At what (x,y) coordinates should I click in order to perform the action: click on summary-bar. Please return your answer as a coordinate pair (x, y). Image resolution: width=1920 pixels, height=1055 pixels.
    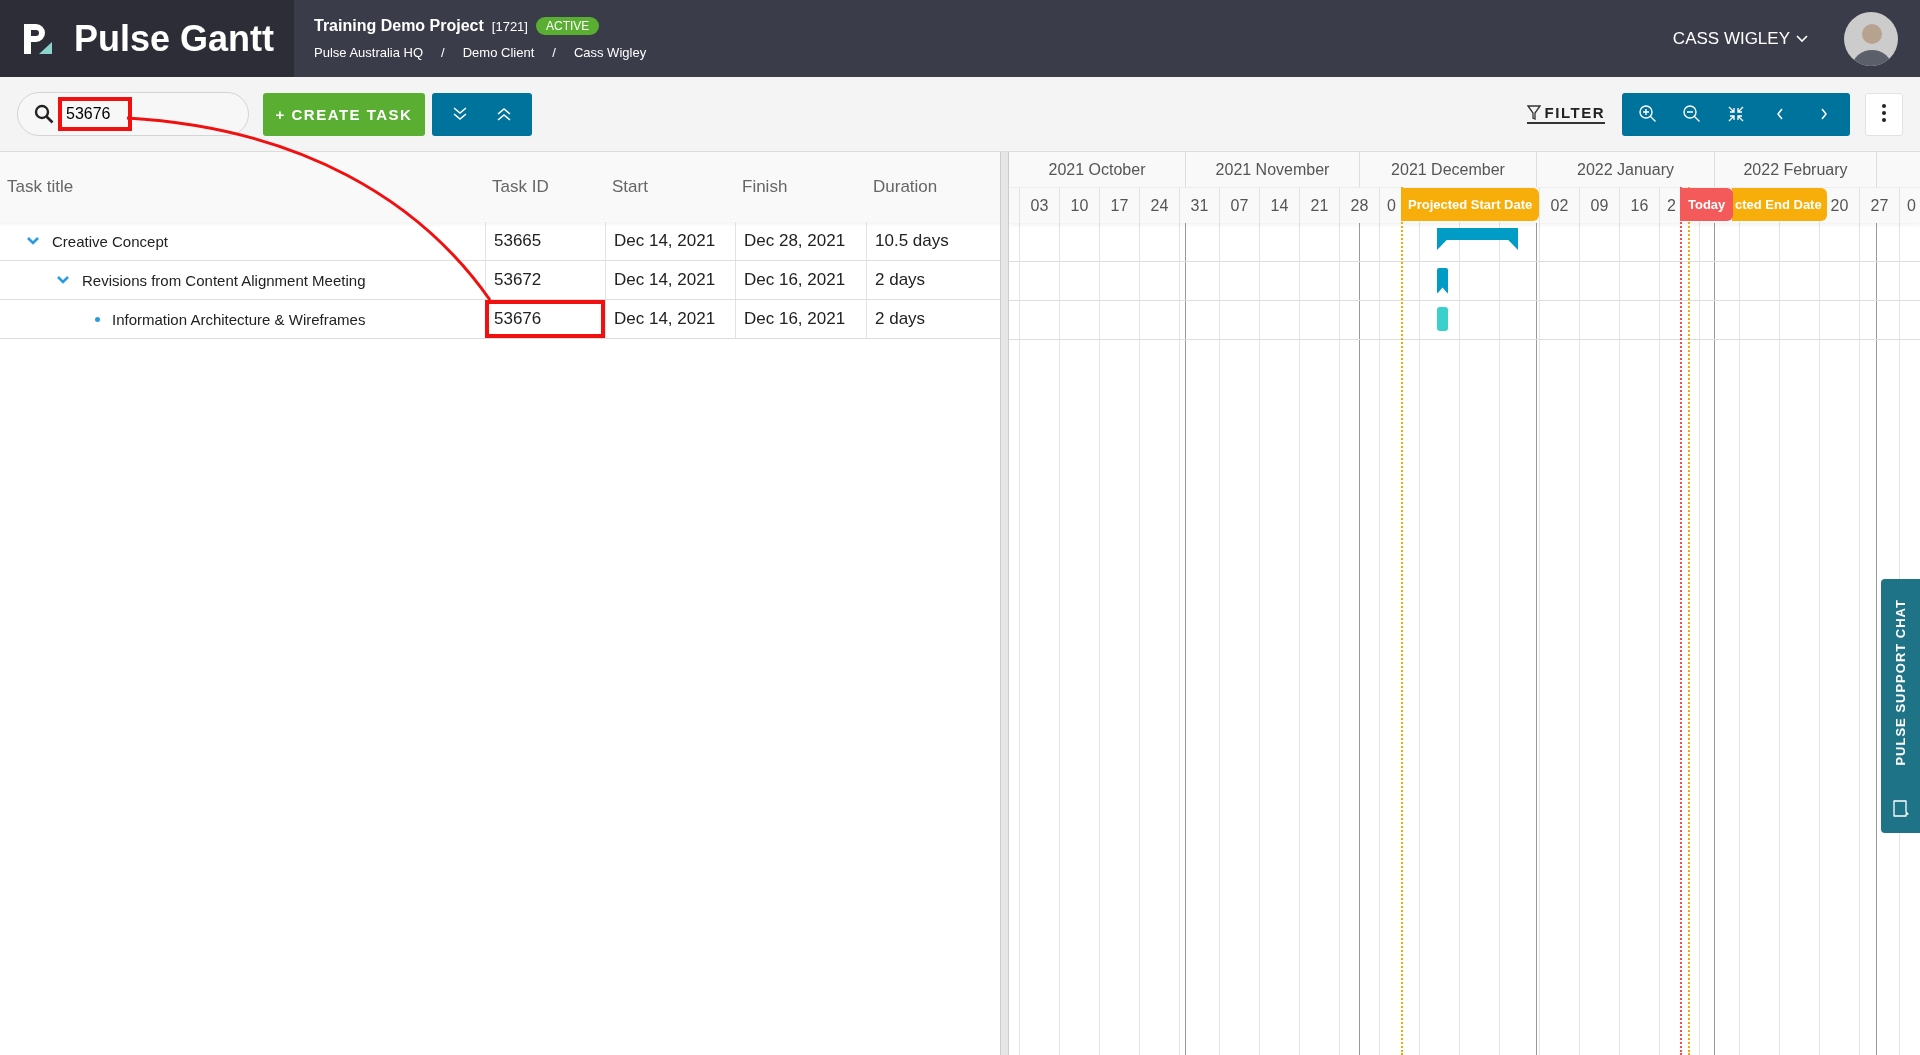
    Looking at the image, I should click on (1477, 239).